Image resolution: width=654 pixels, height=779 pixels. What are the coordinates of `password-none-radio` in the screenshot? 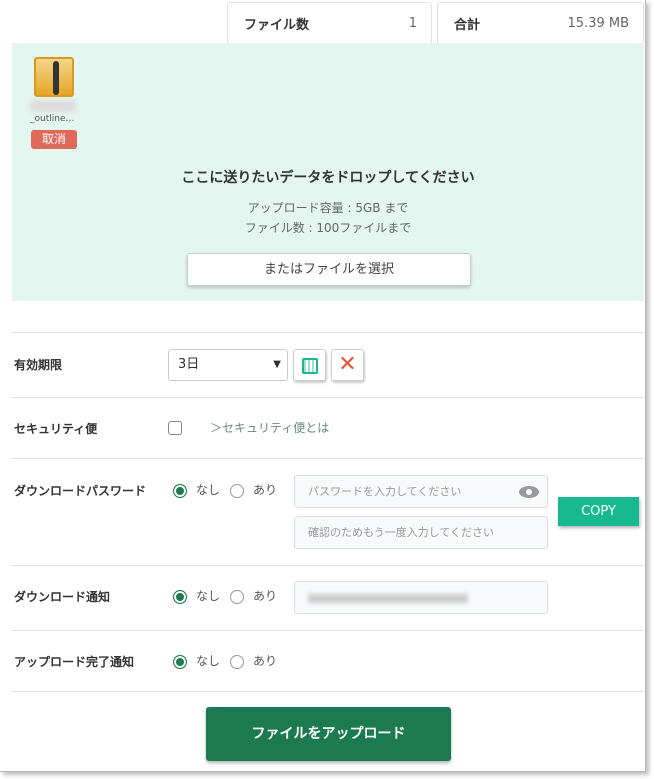 It's located at (180, 491).